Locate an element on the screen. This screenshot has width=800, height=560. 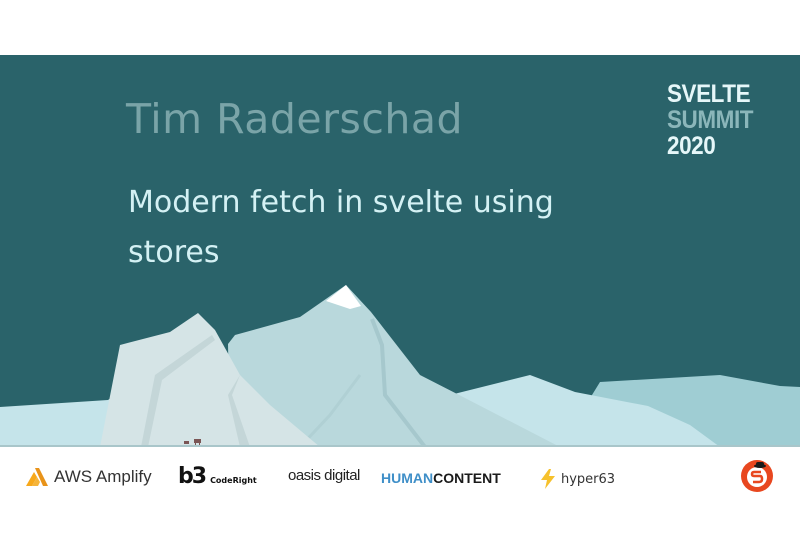
aws-amplify-logo-icon is located at coordinates (37, 477).